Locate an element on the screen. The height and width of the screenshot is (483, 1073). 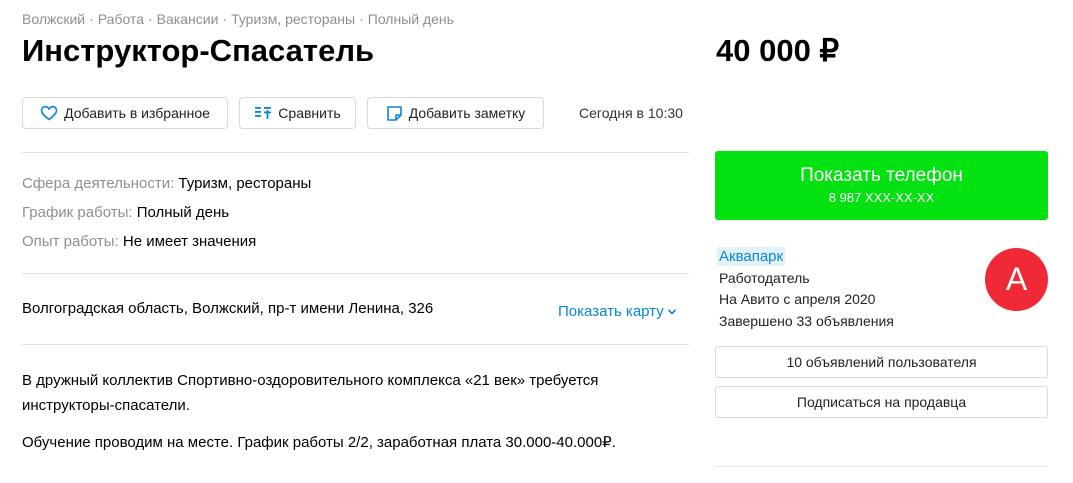
add-favorite-label: Добавить в избранное is located at coordinates (137, 113).